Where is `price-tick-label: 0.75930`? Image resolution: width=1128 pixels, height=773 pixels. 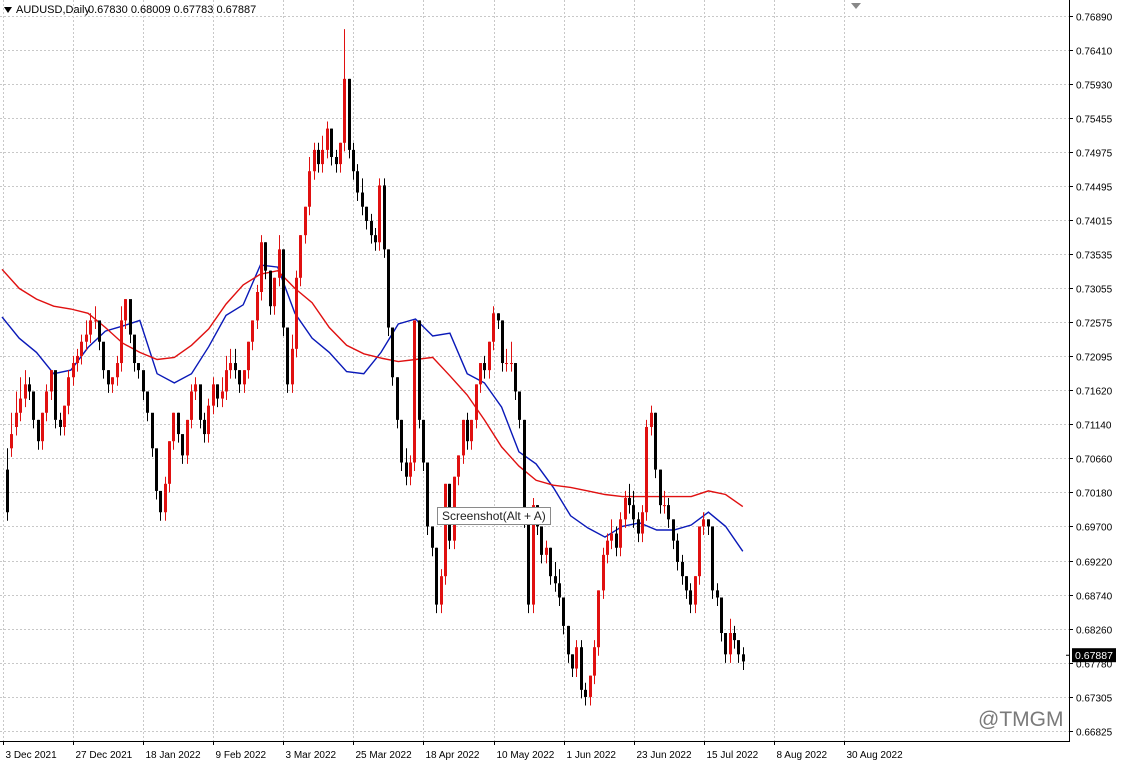 price-tick-label: 0.75930 is located at coordinates (1094, 86).